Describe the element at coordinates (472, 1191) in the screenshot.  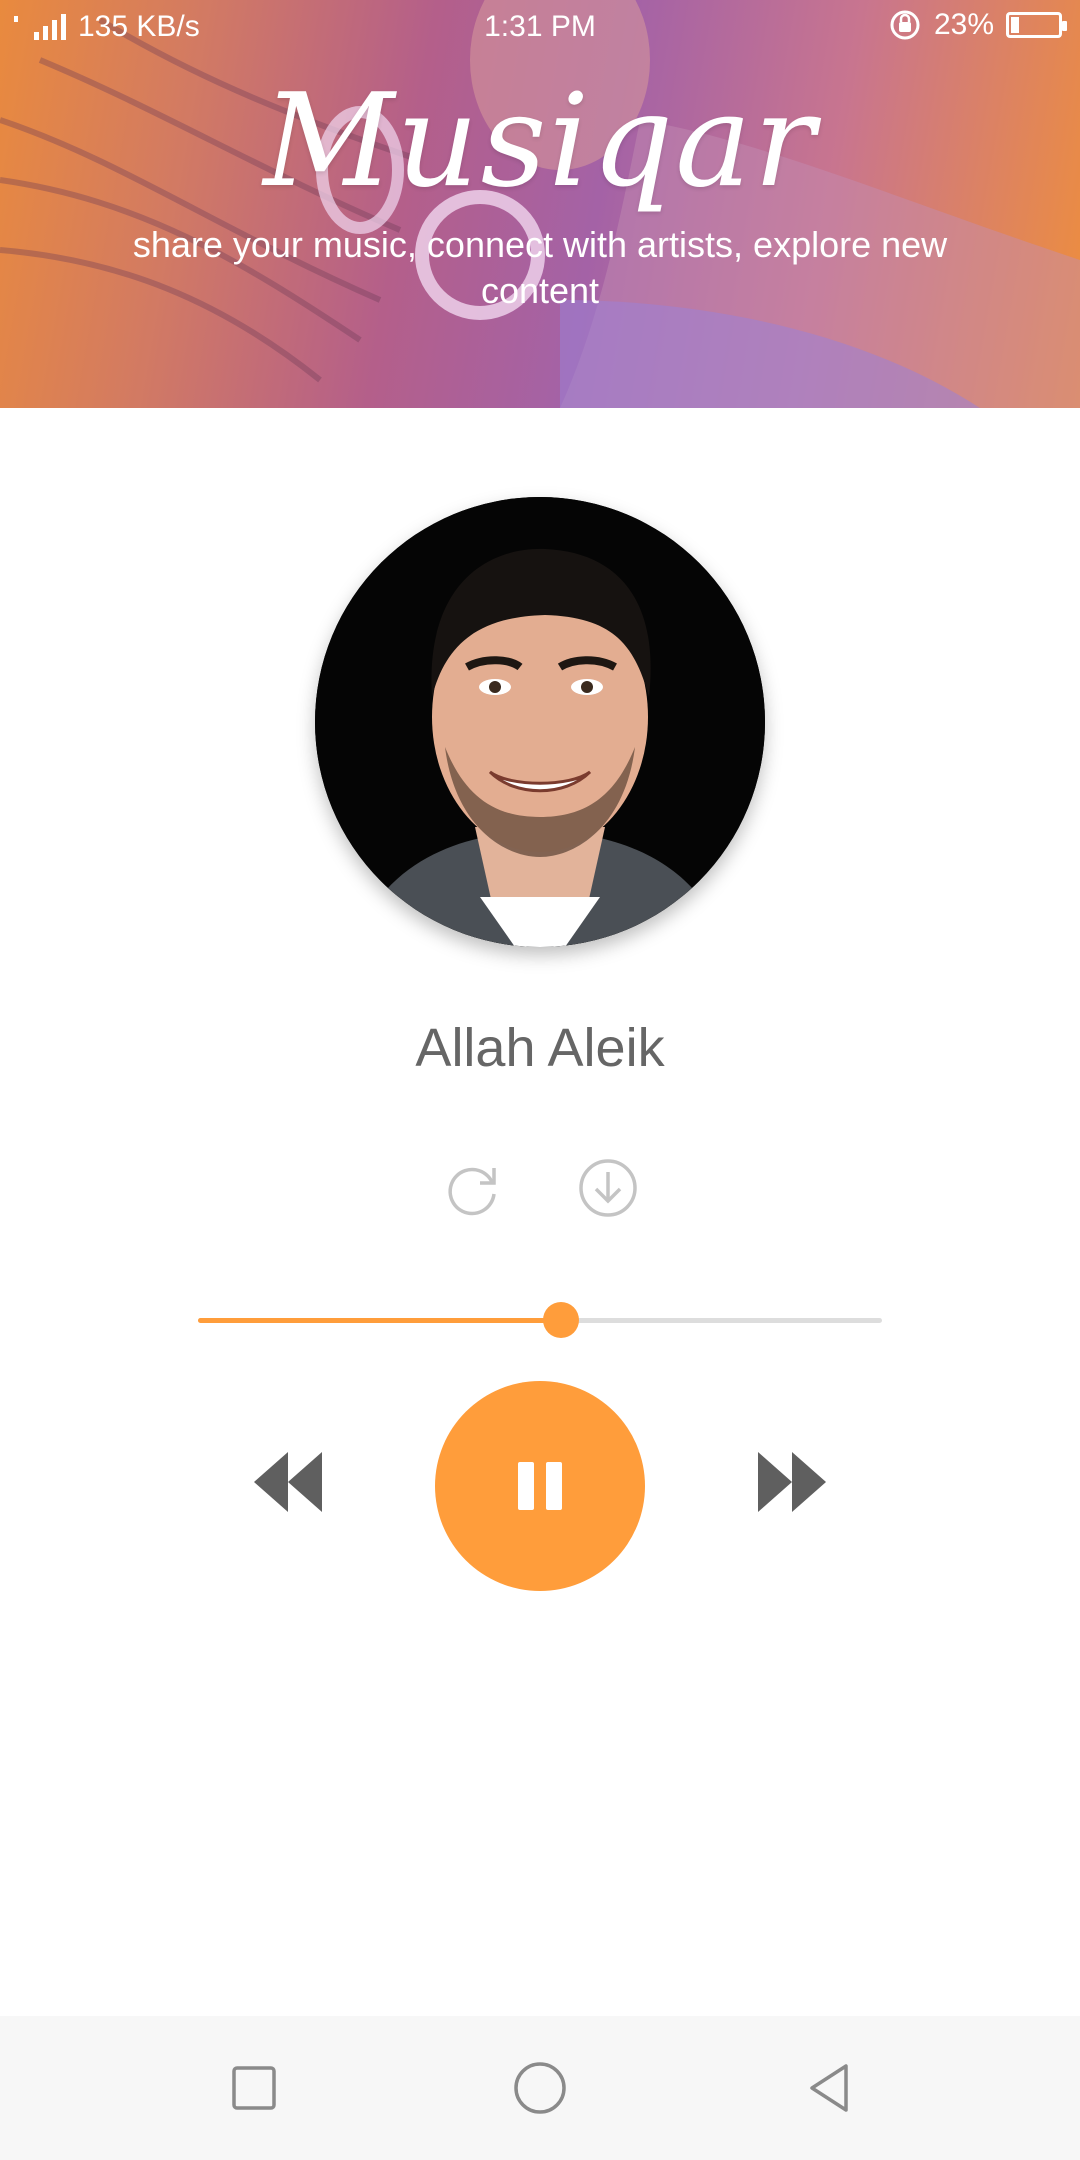
I see `repeat-icon` at that location.